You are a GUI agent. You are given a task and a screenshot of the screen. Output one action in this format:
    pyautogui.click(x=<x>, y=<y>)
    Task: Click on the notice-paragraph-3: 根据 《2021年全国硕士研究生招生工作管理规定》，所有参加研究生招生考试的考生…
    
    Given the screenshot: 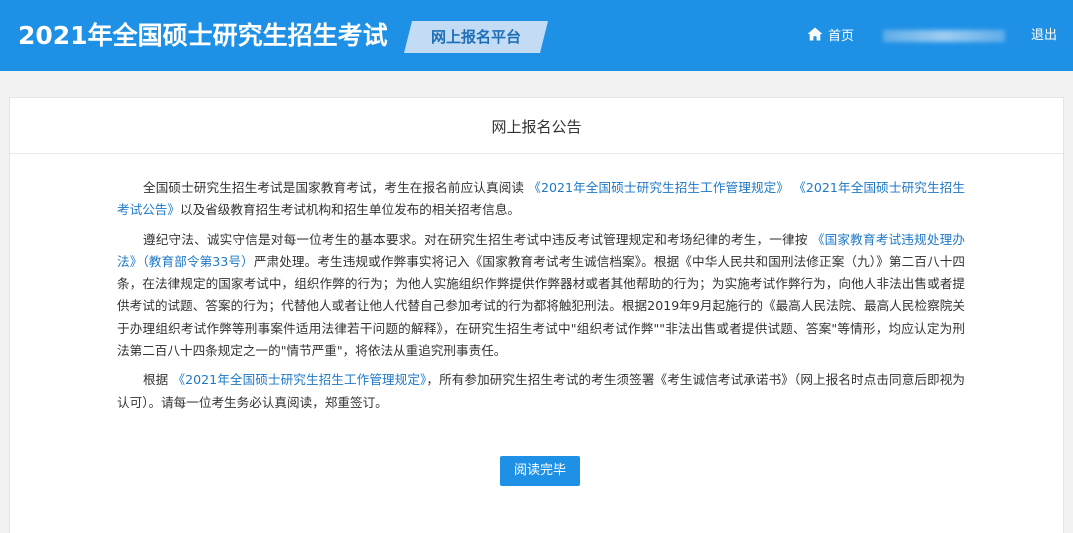 What is the action you would take?
    pyautogui.click(x=541, y=391)
    